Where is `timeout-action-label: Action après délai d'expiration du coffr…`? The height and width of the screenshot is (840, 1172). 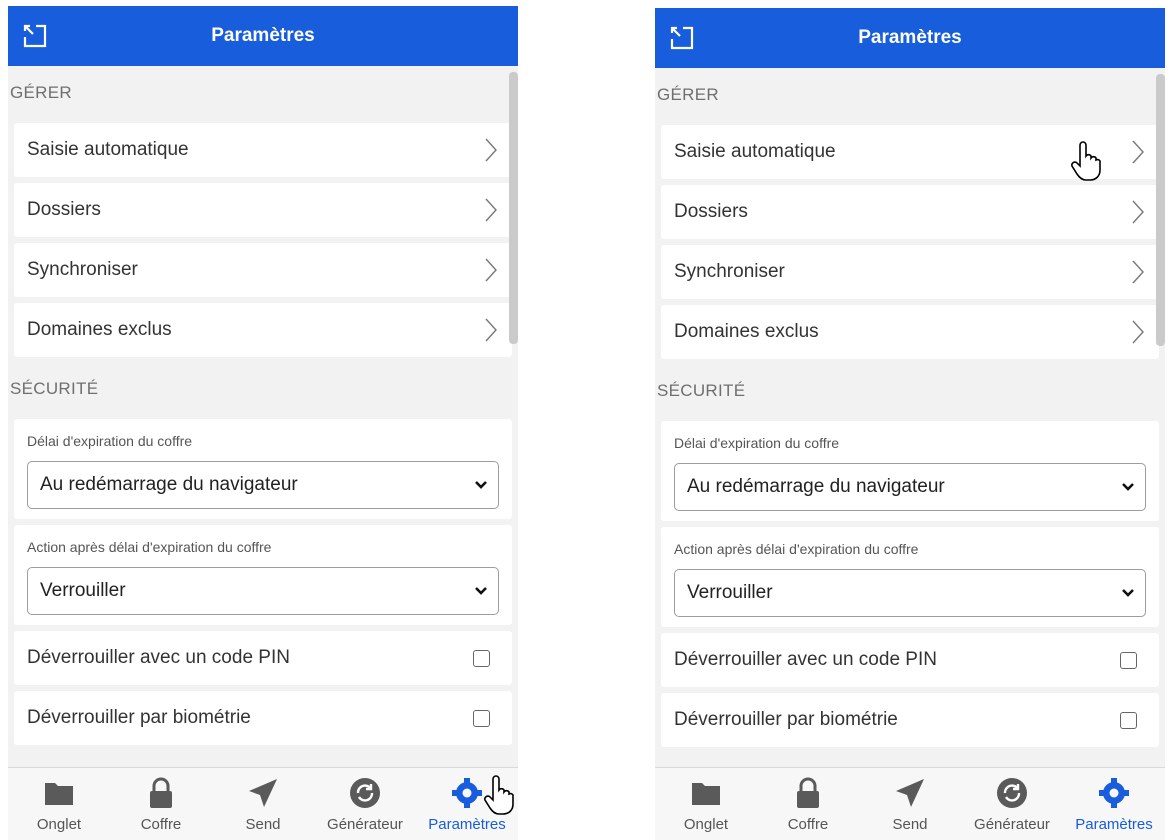
timeout-action-label: Action après délai d'expiration du coffr… is located at coordinates (149, 547).